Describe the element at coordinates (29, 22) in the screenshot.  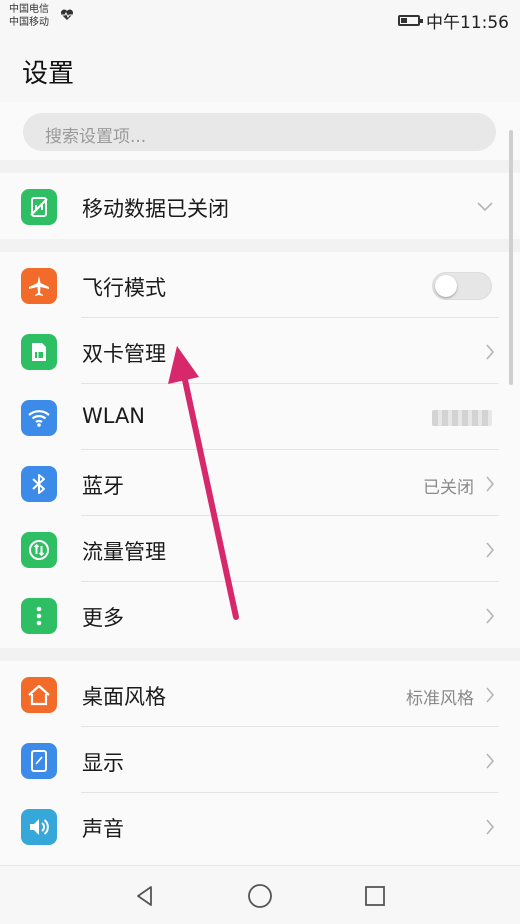
I see `carrier-2: 中国移动` at that location.